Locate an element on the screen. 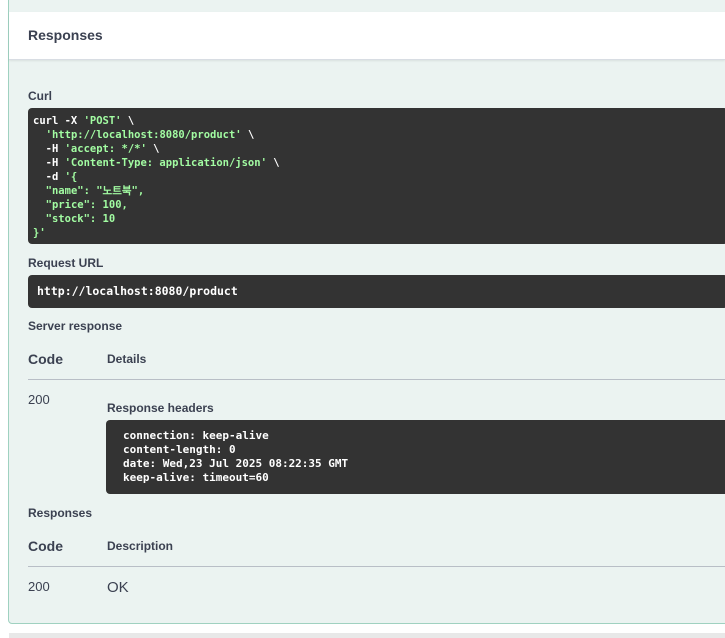  next-section-edge is located at coordinates (367, 635).